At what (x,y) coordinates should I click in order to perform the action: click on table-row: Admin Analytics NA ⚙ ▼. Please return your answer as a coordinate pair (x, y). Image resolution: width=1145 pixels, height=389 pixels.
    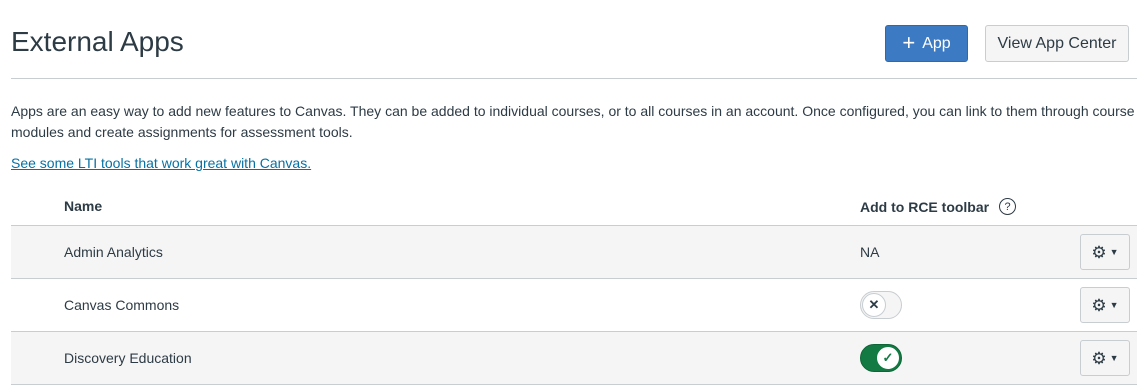
    Looking at the image, I should click on (574, 251).